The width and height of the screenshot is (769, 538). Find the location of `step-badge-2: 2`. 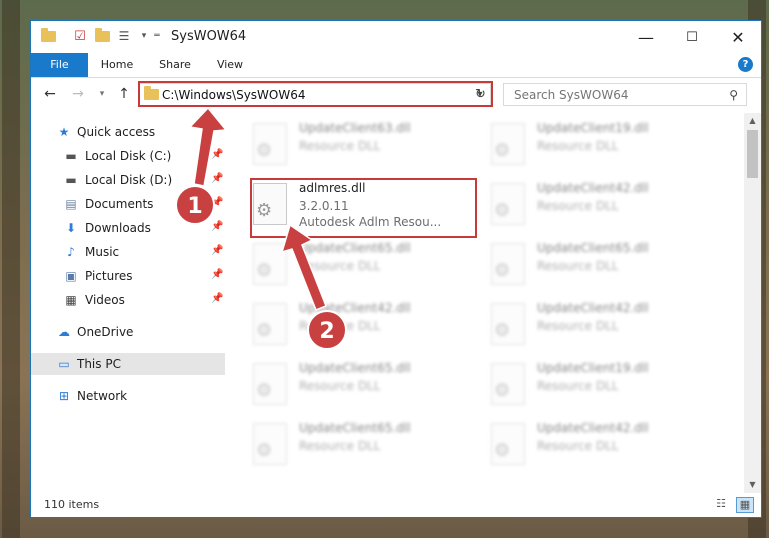

step-badge-2: 2 is located at coordinates (327, 330).